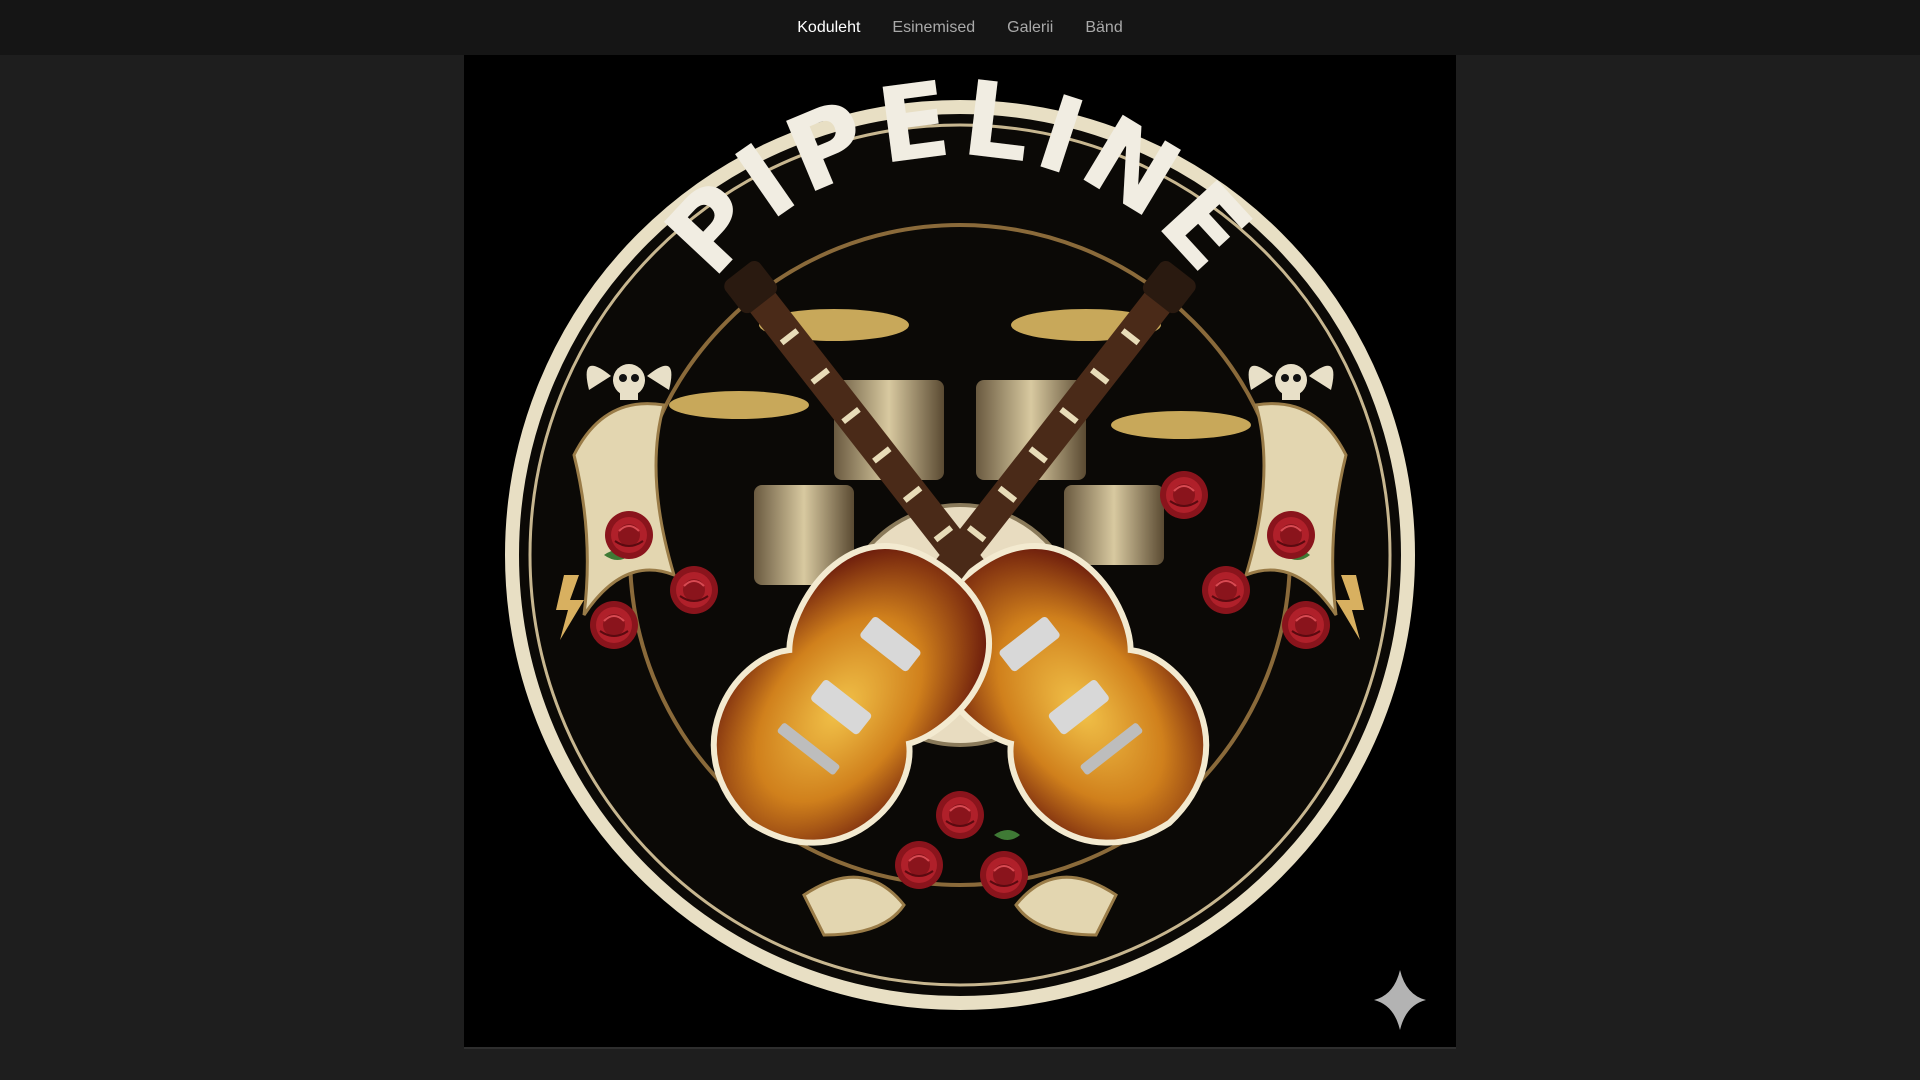 The image size is (1920, 1080). Describe the element at coordinates (1400, 1000) in the screenshot. I see `sparkle-star-icon` at that location.